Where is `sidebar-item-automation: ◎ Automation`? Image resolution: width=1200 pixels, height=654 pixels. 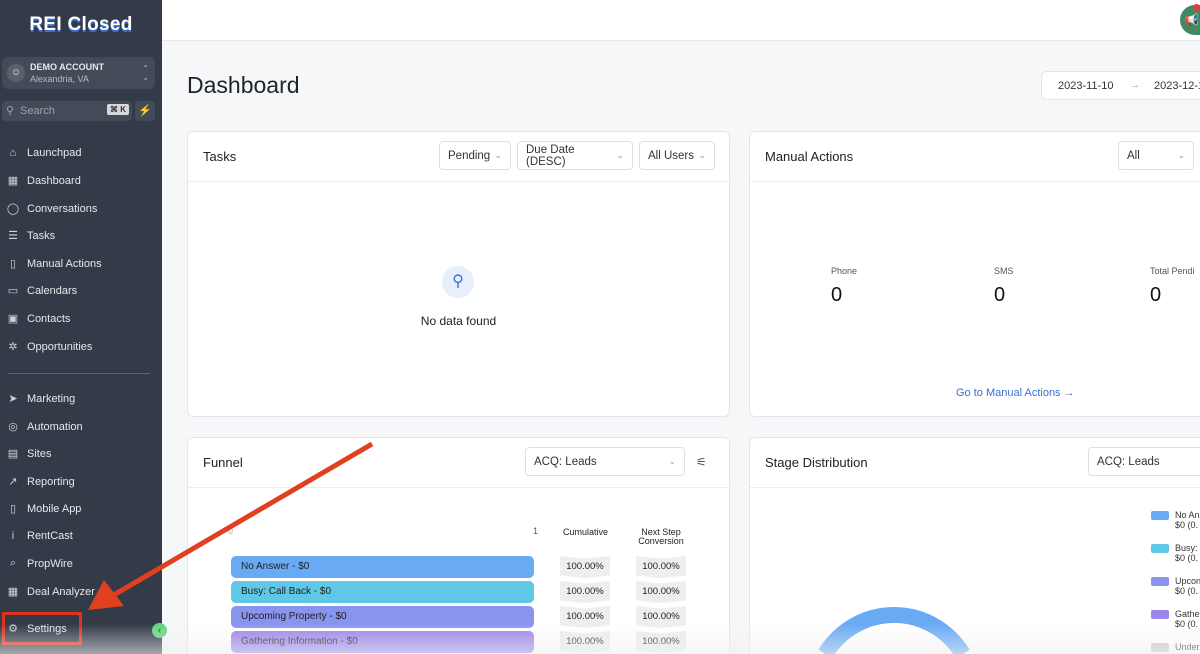
sidebar-item-automation: ◎ Automation is located at coordinates (44, 427).